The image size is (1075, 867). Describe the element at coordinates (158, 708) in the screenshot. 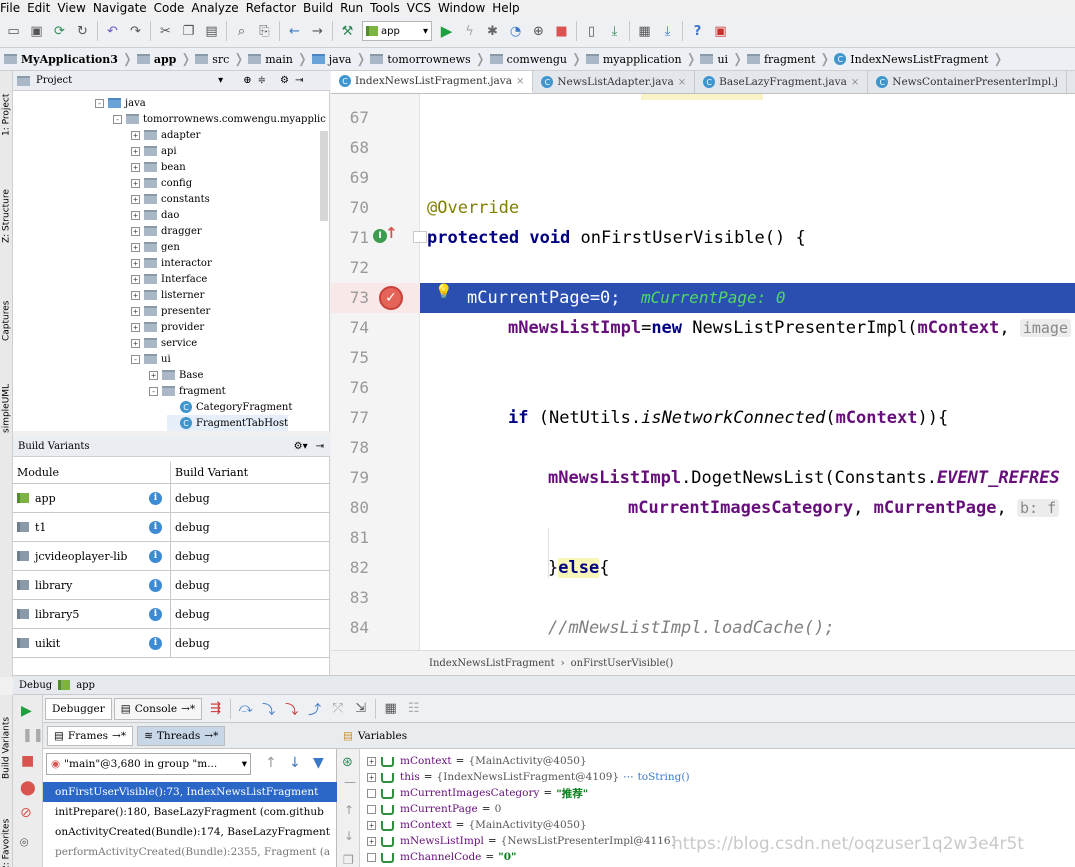

I see `tab-console: ▤ Console →*` at that location.